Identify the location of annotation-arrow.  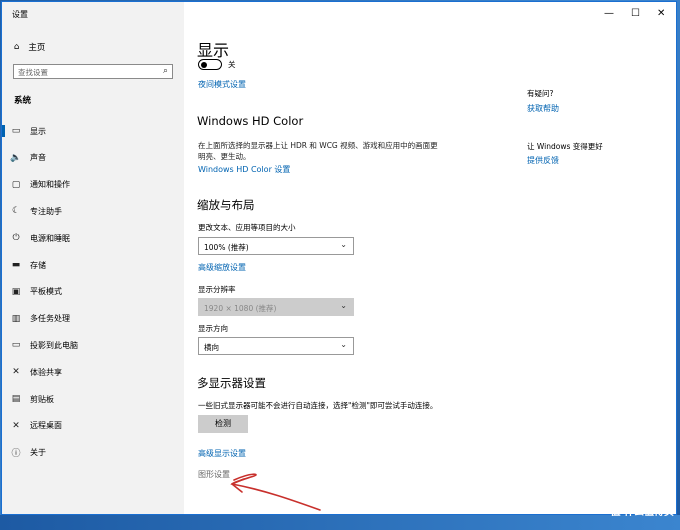
(275, 492).